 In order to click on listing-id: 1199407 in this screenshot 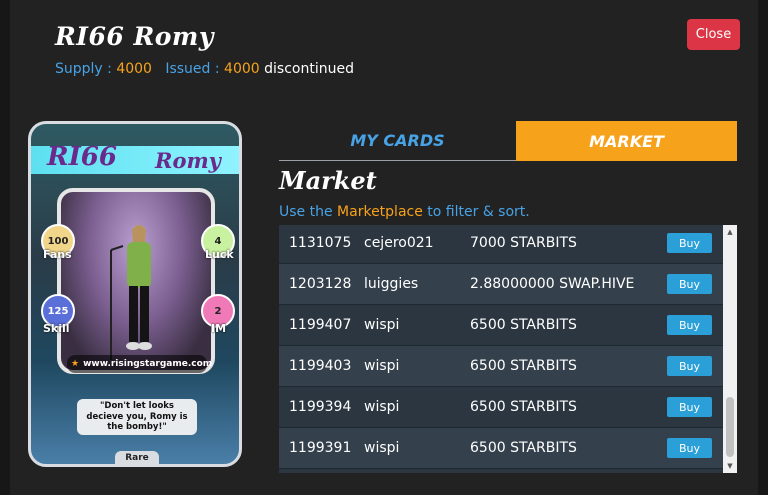, I will do `click(320, 325)`.